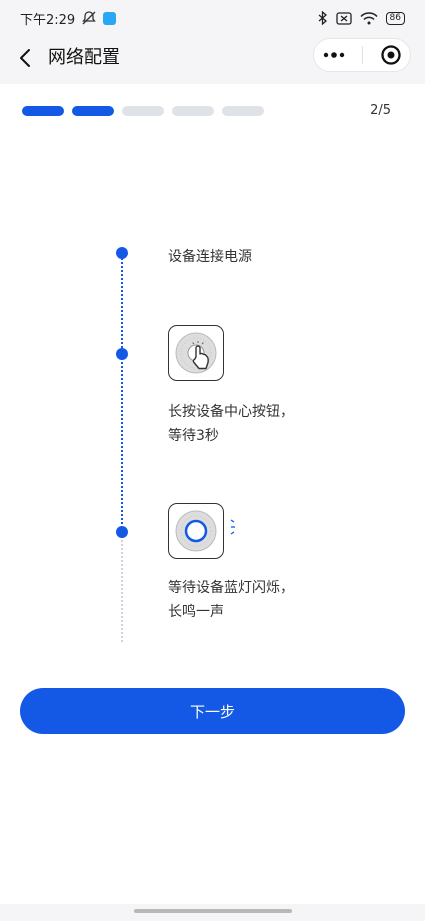 The image size is (425, 921). I want to click on step-counter: 2/5, so click(380, 110).